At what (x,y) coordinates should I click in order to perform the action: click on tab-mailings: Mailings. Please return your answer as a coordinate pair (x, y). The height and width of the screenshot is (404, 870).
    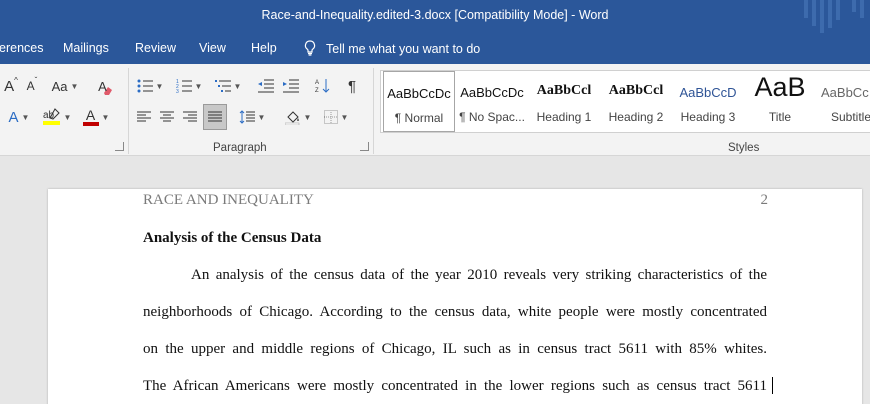
    Looking at the image, I should click on (86, 48).